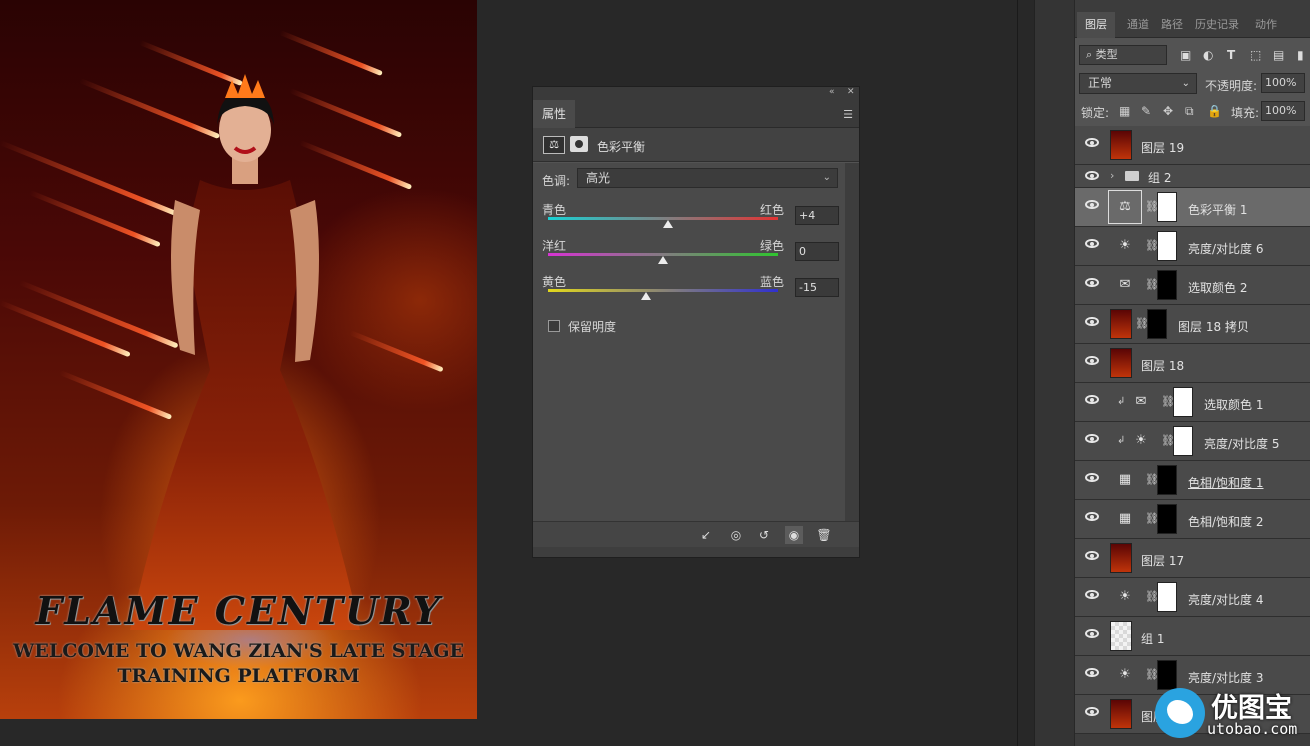  I want to click on panel-resize-grip, so click(696, 552).